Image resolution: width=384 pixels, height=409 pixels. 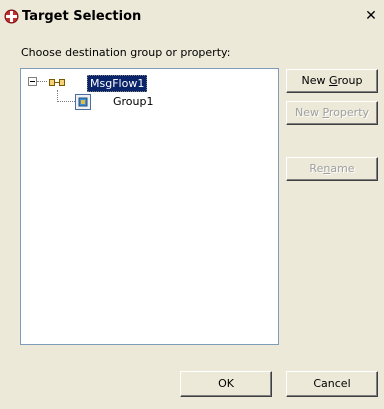 What do you see at coordinates (226, 384) in the screenshot?
I see `ok-button: OK` at bounding box center [226, 384].